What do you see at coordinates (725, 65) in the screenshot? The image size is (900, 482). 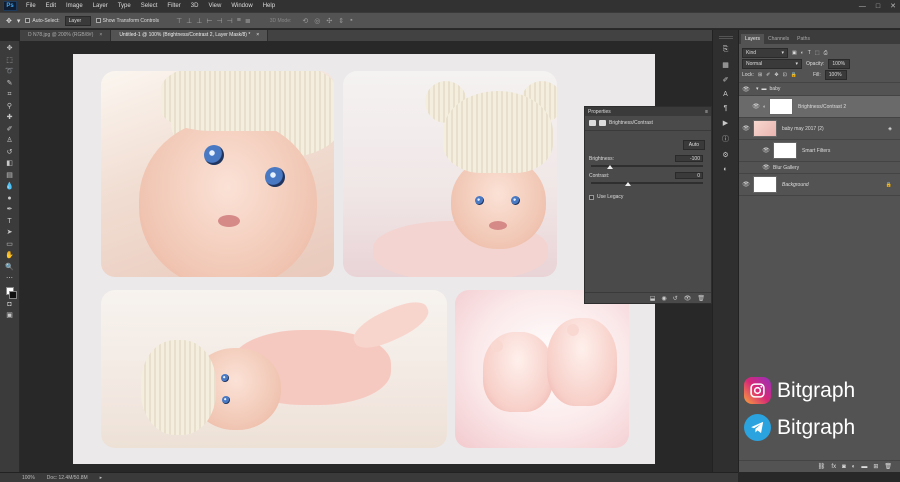 I see `swatches-icon: ▦` at bounding box center [725, 65].